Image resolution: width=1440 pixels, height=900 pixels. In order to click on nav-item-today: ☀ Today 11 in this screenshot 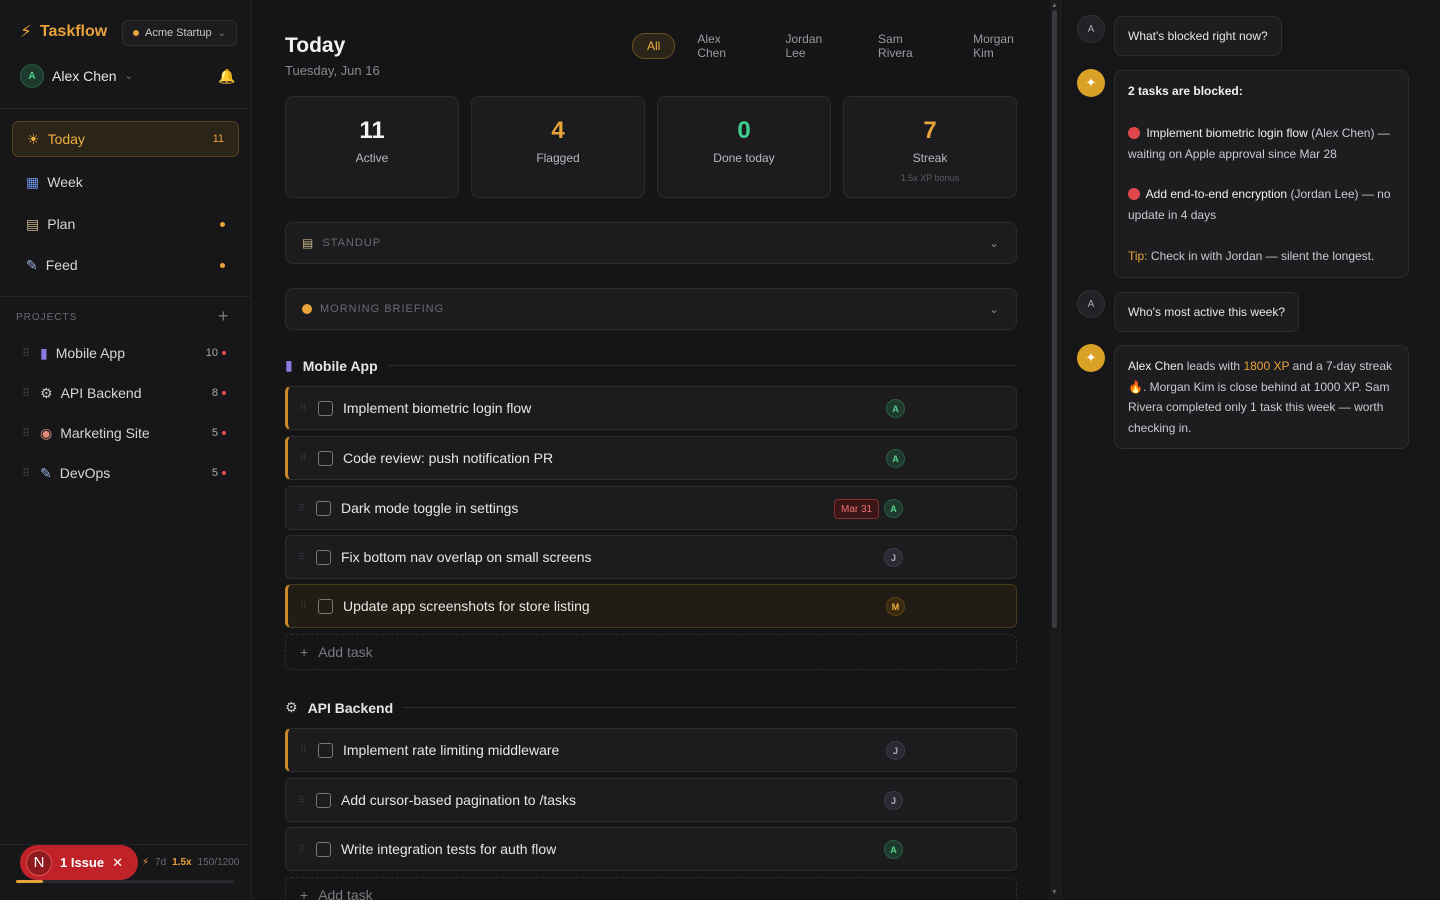, I will do `click(125, 139)`.